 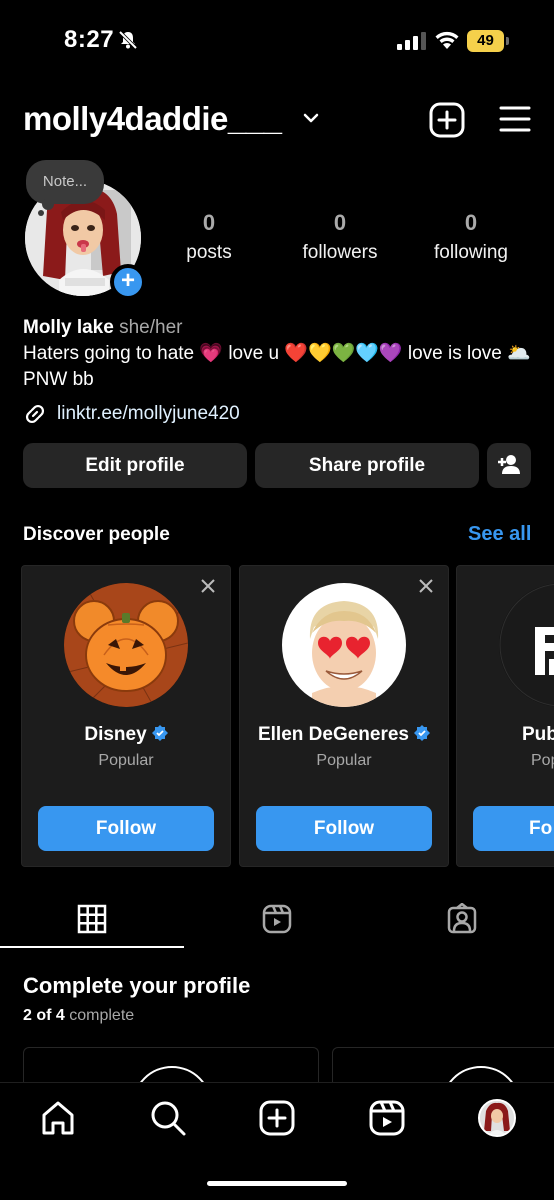 I want to click on chevron-down-icon, so click(x=311, y=118).